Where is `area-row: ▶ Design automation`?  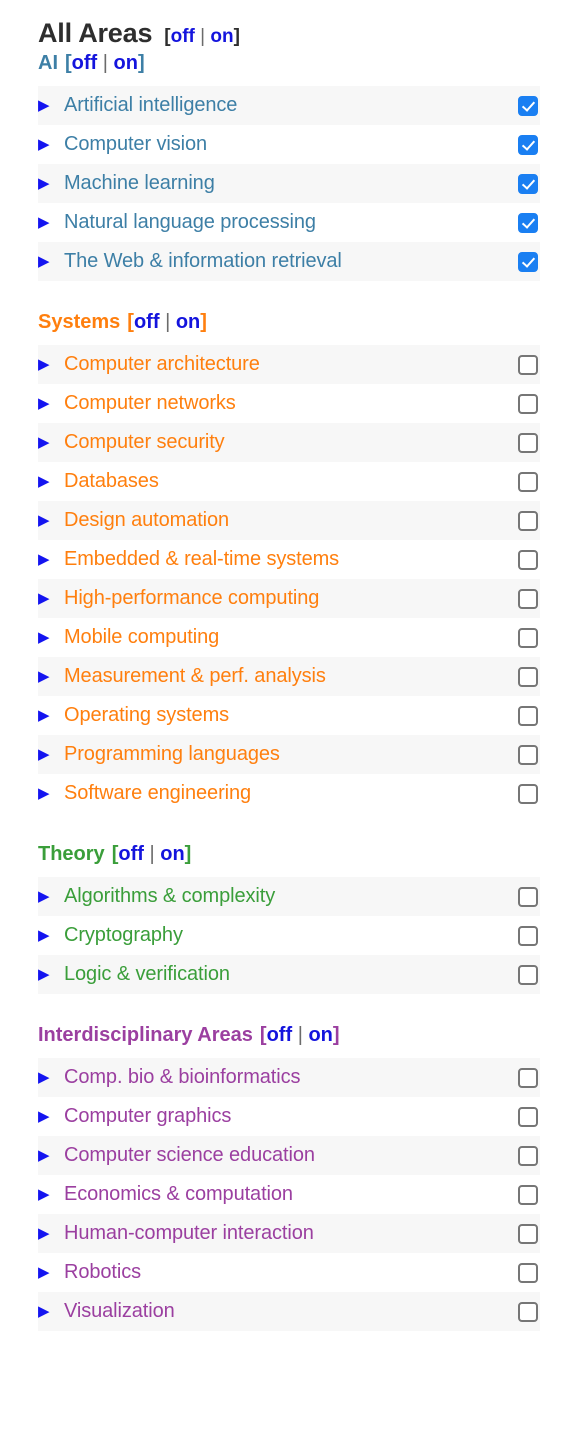 area-row: ▶ Design automation is located at coordinates (289, 520).